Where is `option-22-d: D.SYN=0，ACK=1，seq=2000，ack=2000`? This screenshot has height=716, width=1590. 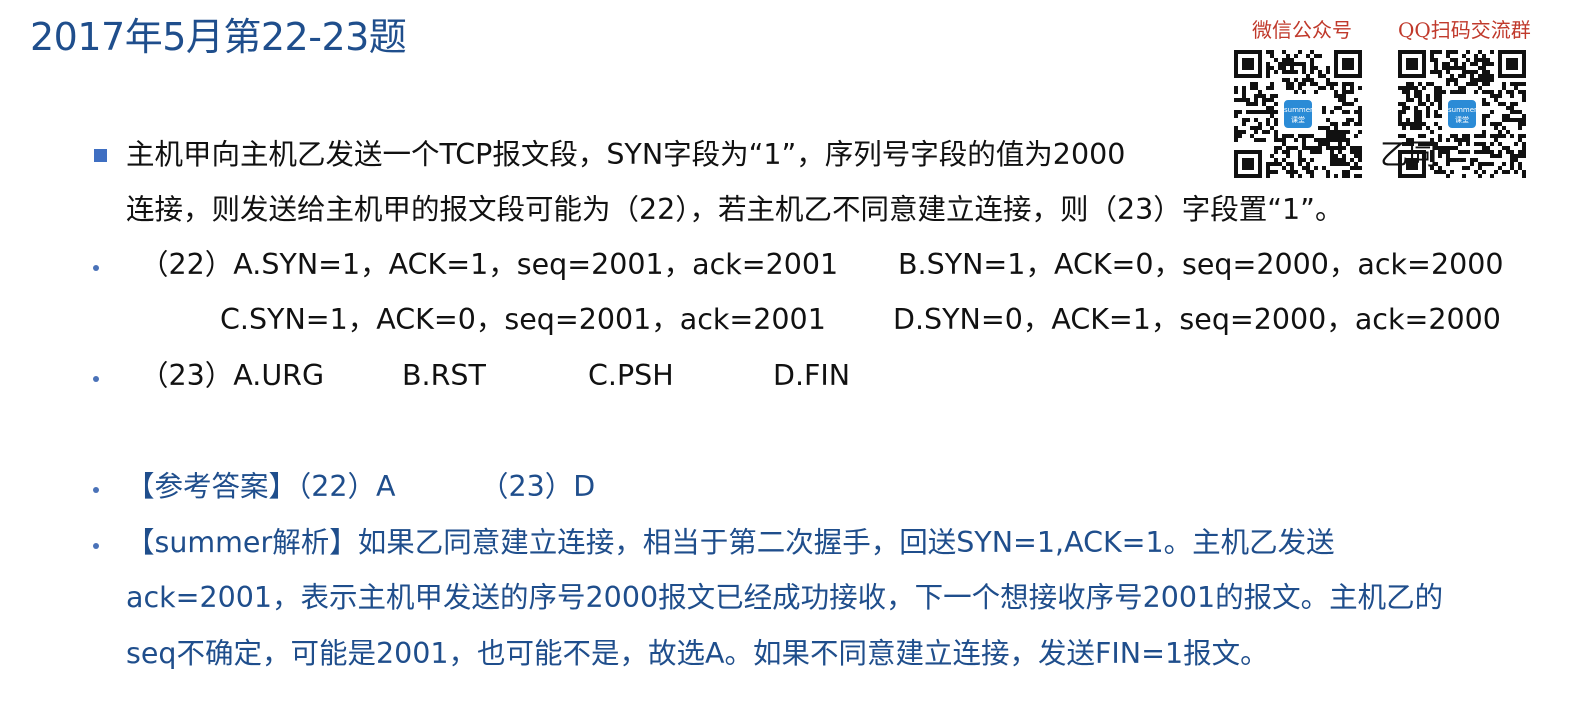 option-22-d: D.SYN=0，ACK=1，seq=2000，ack=2000 is located at coordinates (1197, 319).